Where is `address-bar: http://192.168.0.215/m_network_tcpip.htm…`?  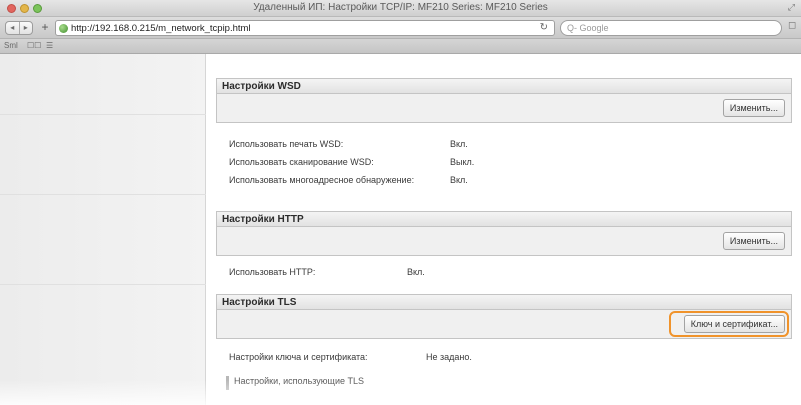 address-bar: http://192.168.0.215/m_network_tcpip.htm… is located at coordinates (305, 28).